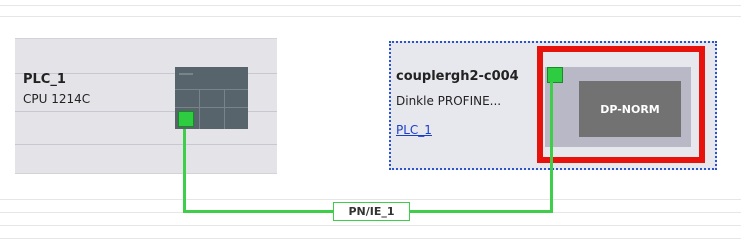  What do you see at coordinates (630, 109) in the screenshot?
I see `dp-norm-module: DP-NORM` at bounding box center [630, 109].